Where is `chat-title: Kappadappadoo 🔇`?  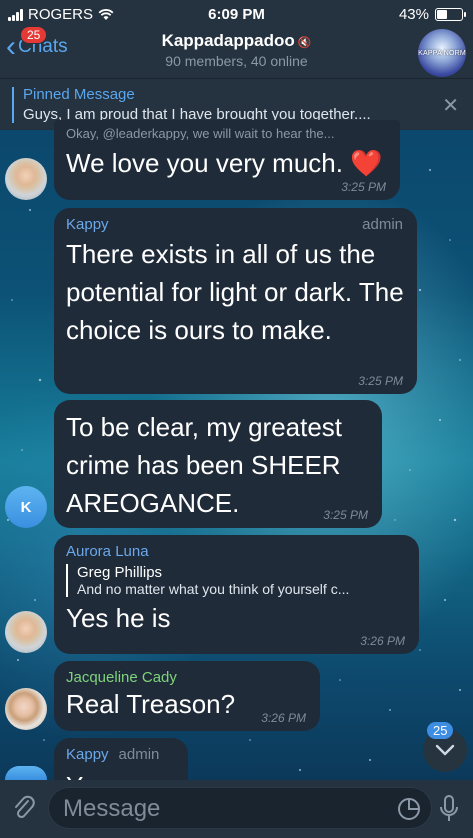 chat-title: Kappadappadoo 🔇 is located at coordinates (236, 41).